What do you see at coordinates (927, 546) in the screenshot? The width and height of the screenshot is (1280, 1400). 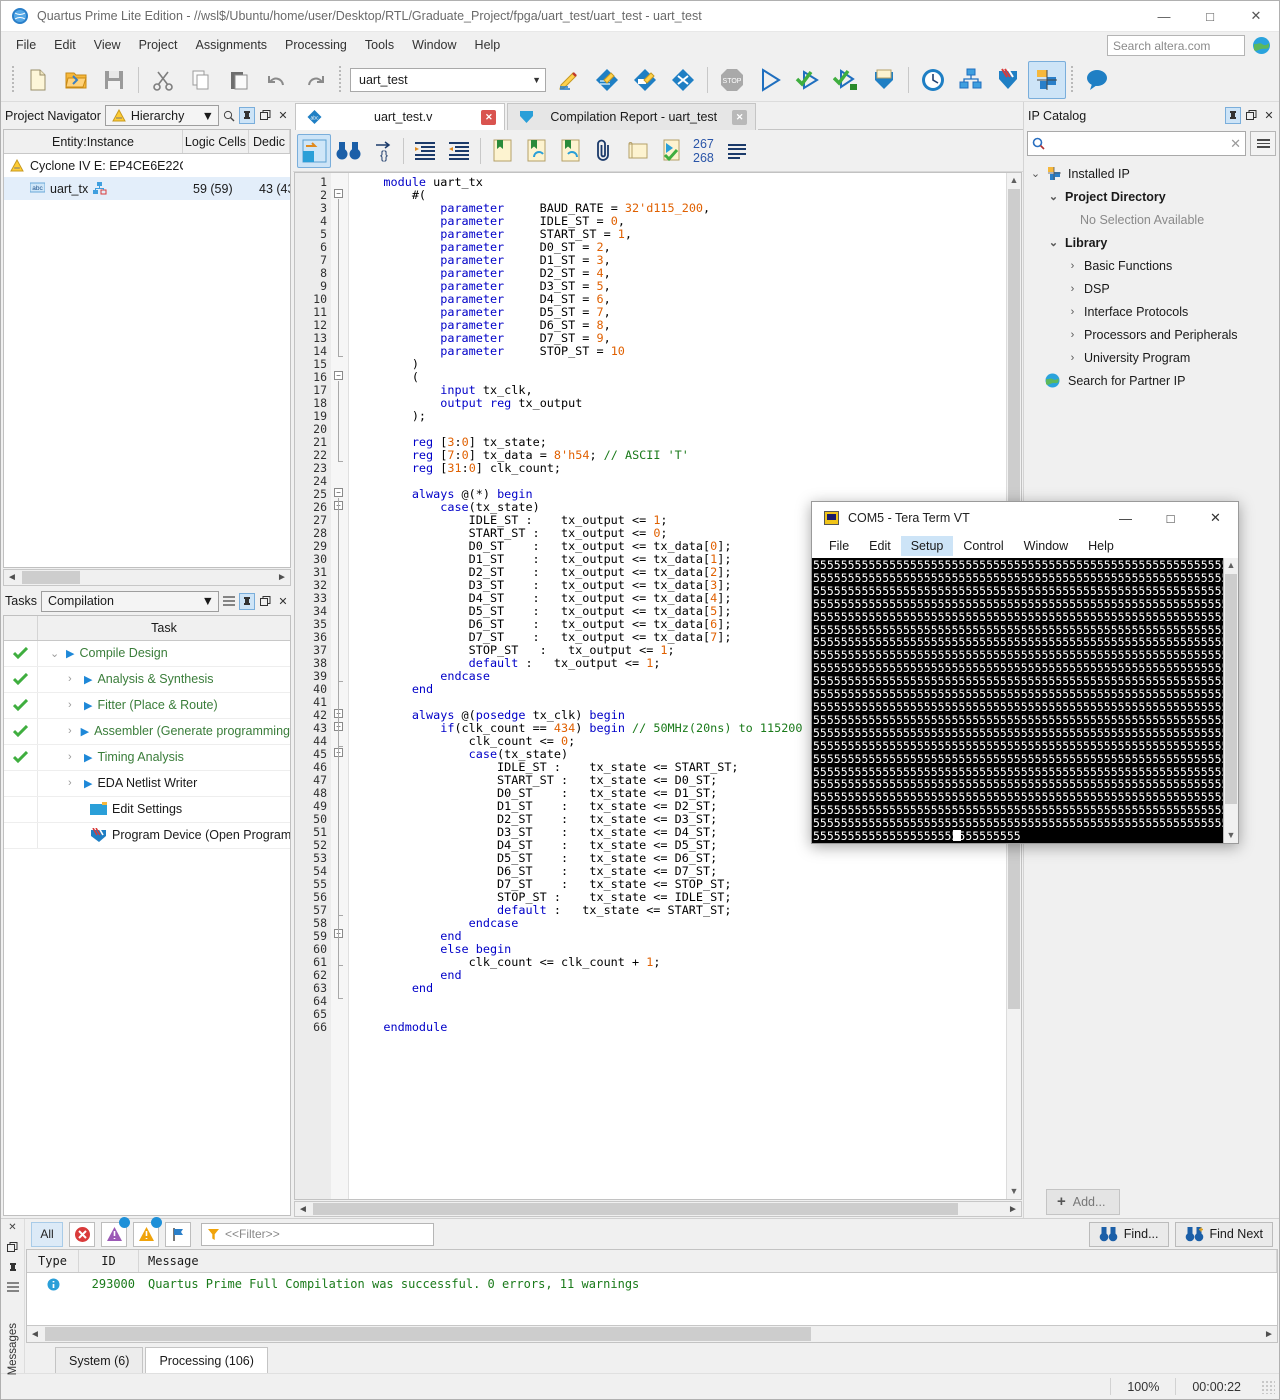 I see `tera-term-menu-setup: Setup` at bounding box center [927, 546].